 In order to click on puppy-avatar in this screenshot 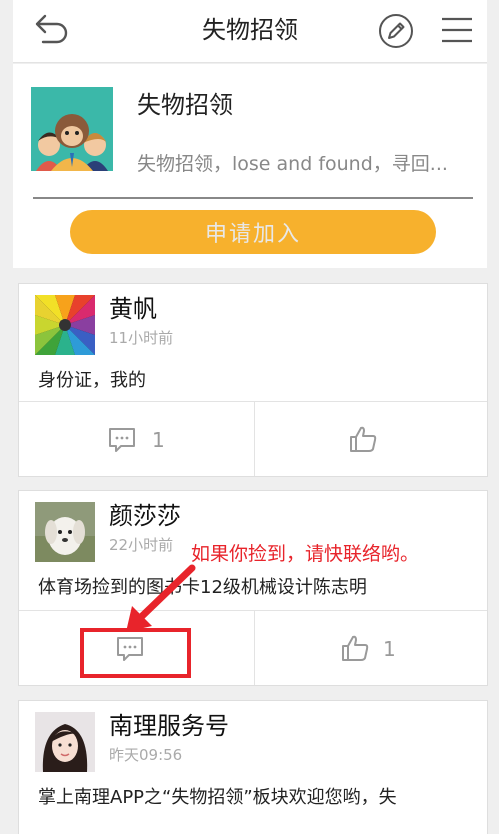, I will do `click(65, 532)`.